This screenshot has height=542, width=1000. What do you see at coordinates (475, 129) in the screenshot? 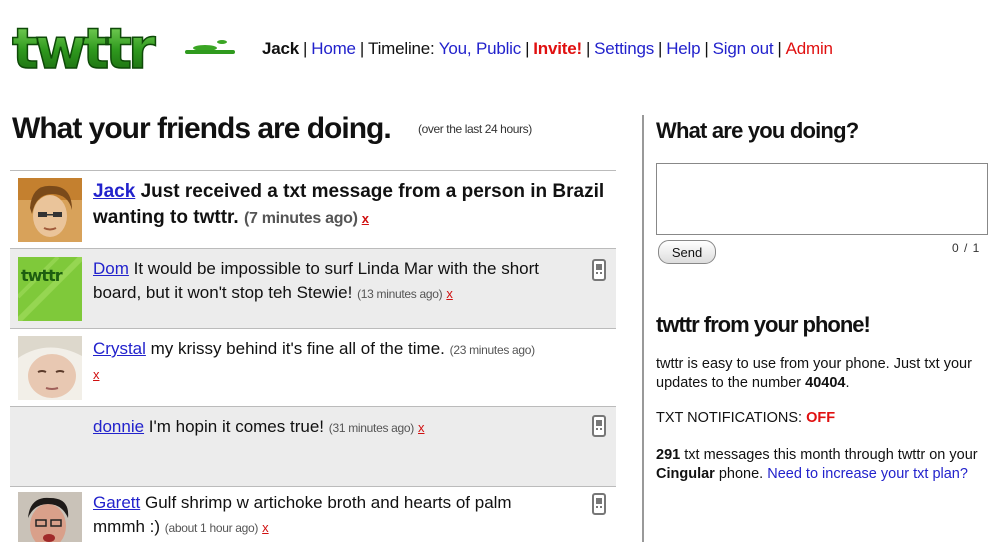
I see `page-title-note: (over the last 24 hours)` at bounding box center [475, 129].